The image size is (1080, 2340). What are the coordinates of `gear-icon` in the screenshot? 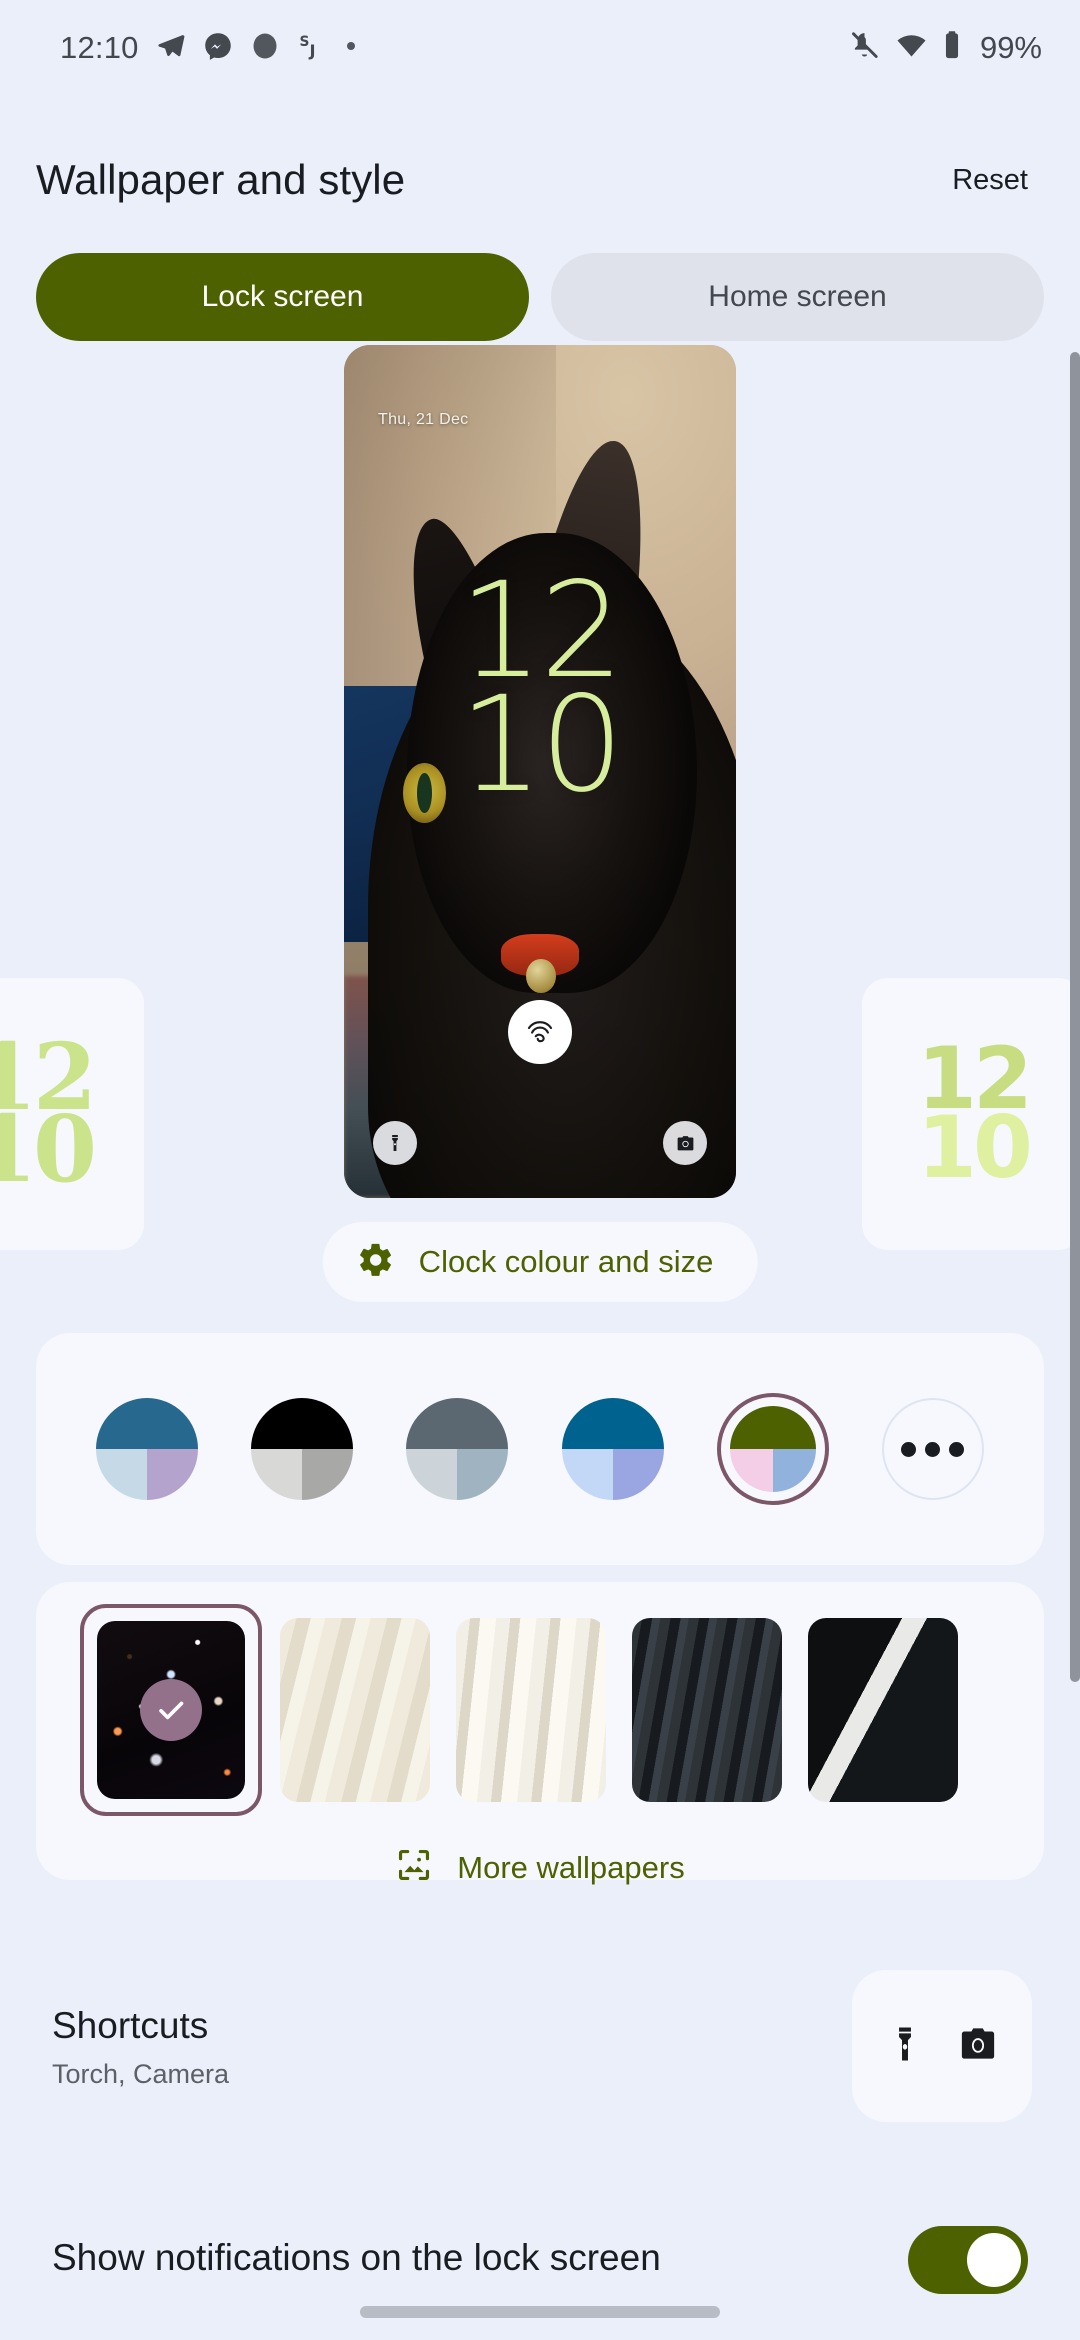 It's located at (376, 1262).